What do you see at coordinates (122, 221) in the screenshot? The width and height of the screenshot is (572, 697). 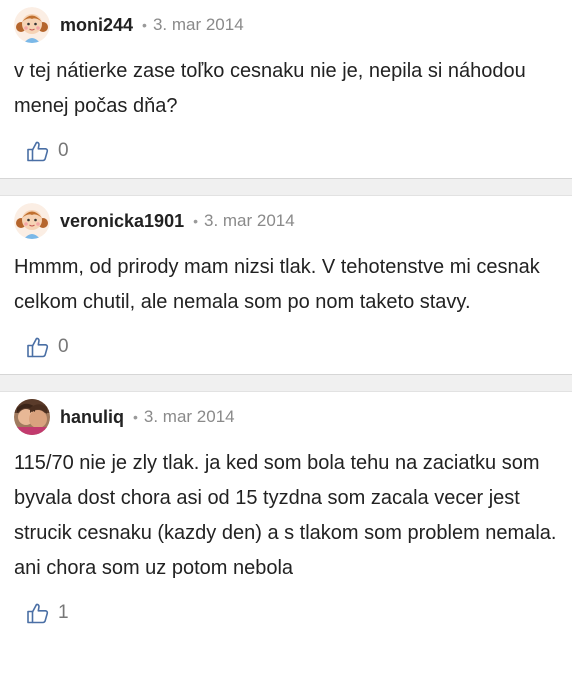 I see `author-name: veronicka1901` at bounding box center [122, 221].